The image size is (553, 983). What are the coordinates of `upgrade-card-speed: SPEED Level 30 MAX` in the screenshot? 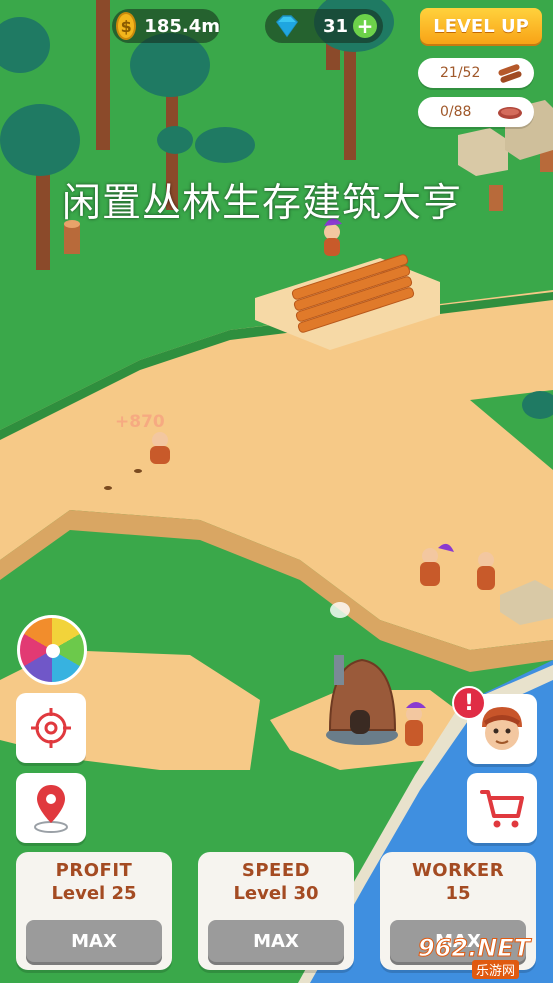 It's located at (276, 911).